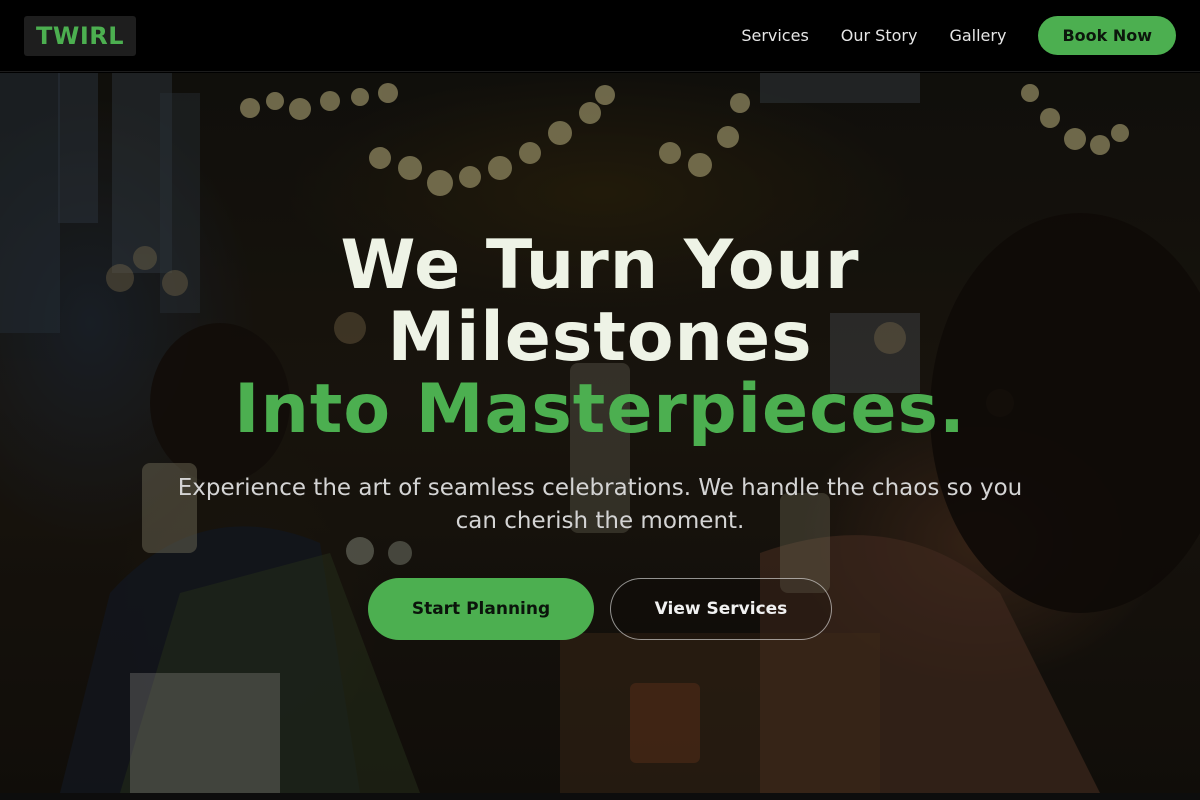 Image resolution: width=1200 pixels, height=800 pixels. Describe the element at coordinates (80, 35) in the screenshot. I see `logo: TWIRL` at that location.